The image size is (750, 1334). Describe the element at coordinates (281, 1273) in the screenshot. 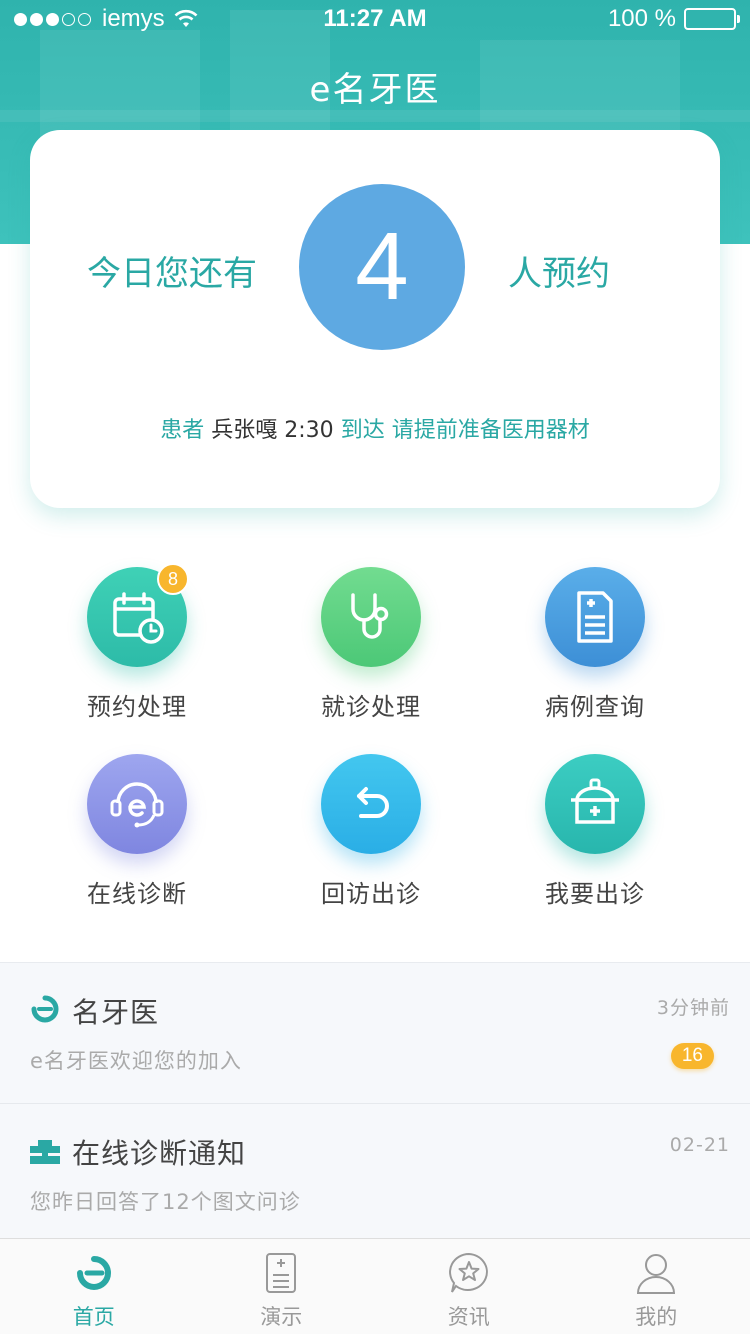

I see `document-icon` at that location.